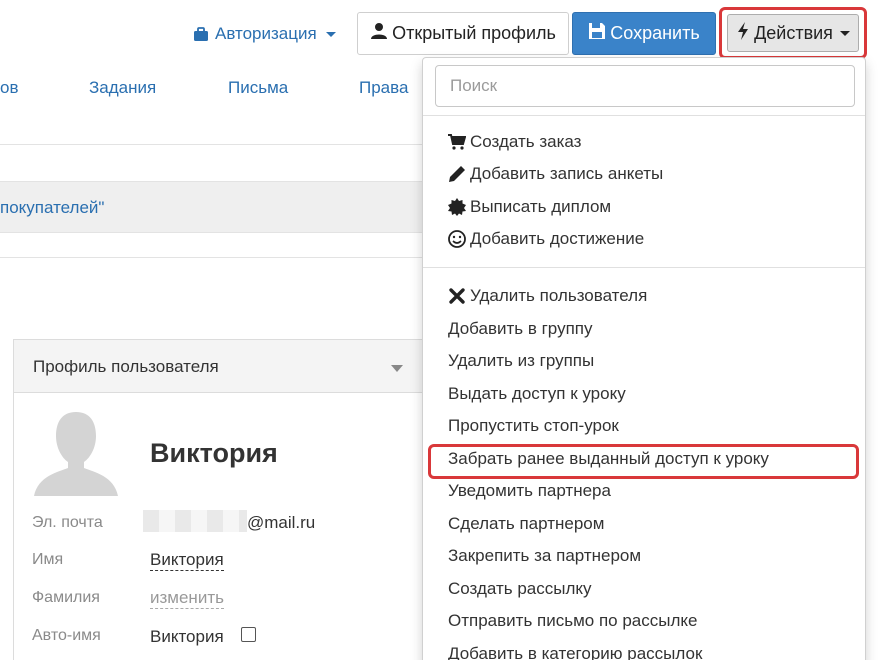  I want to click on user-name: Виктория, so click(214, 453).